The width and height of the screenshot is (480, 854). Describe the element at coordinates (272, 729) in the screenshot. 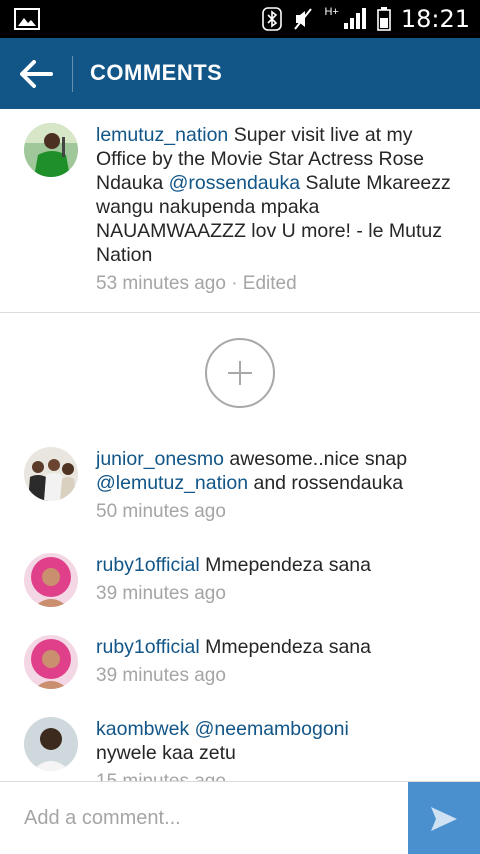

I see `mention-link: @neemambogoni` at that location.